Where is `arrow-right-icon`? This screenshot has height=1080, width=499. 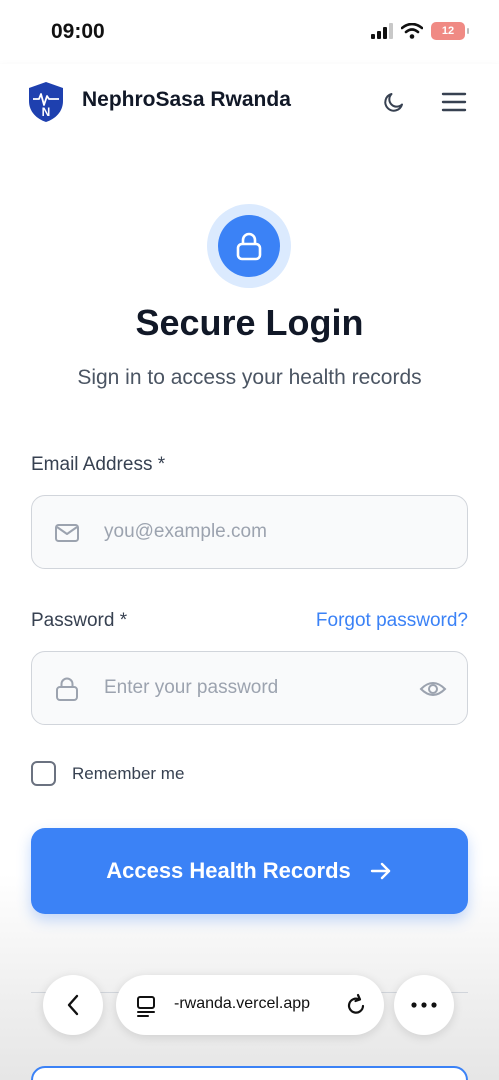
arrow-right-icon is located at coordinates (380, 871).